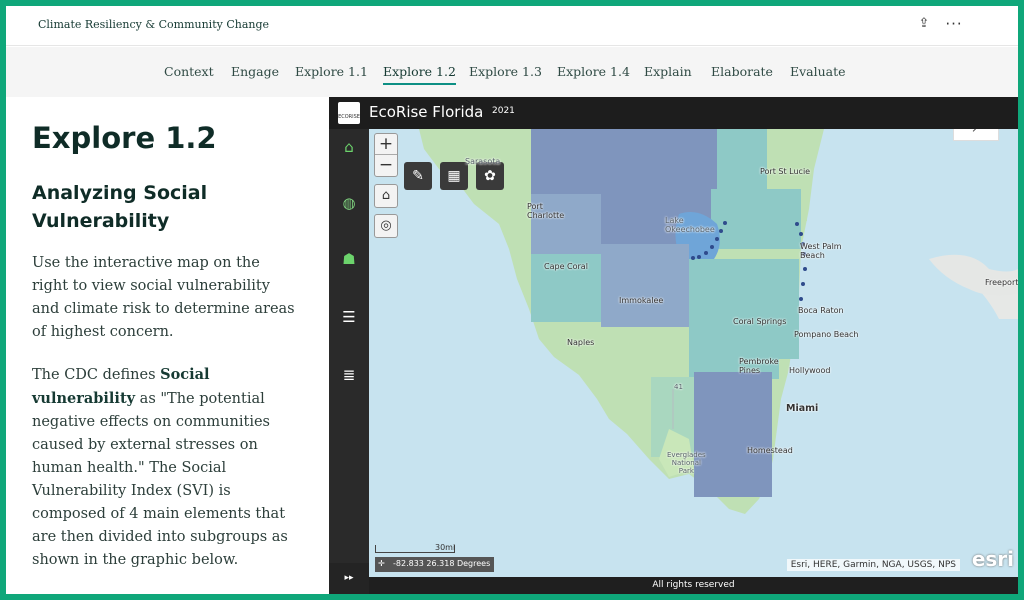  I want to click on zoom-out-button: −, so click(386, 165).